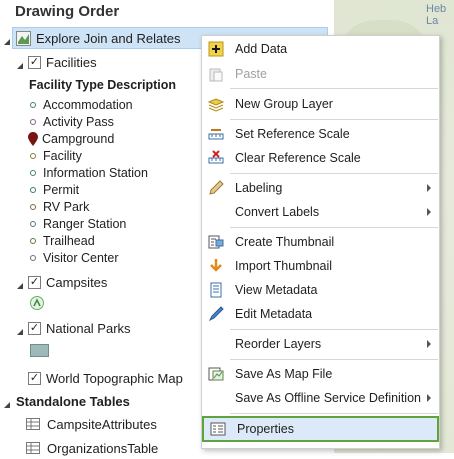 This screenshot has width=454, height=459. What do you see at coordinates (216, 290) in the screenshot?
I see `view-metadata-icon` at bounding box center [216, 290].